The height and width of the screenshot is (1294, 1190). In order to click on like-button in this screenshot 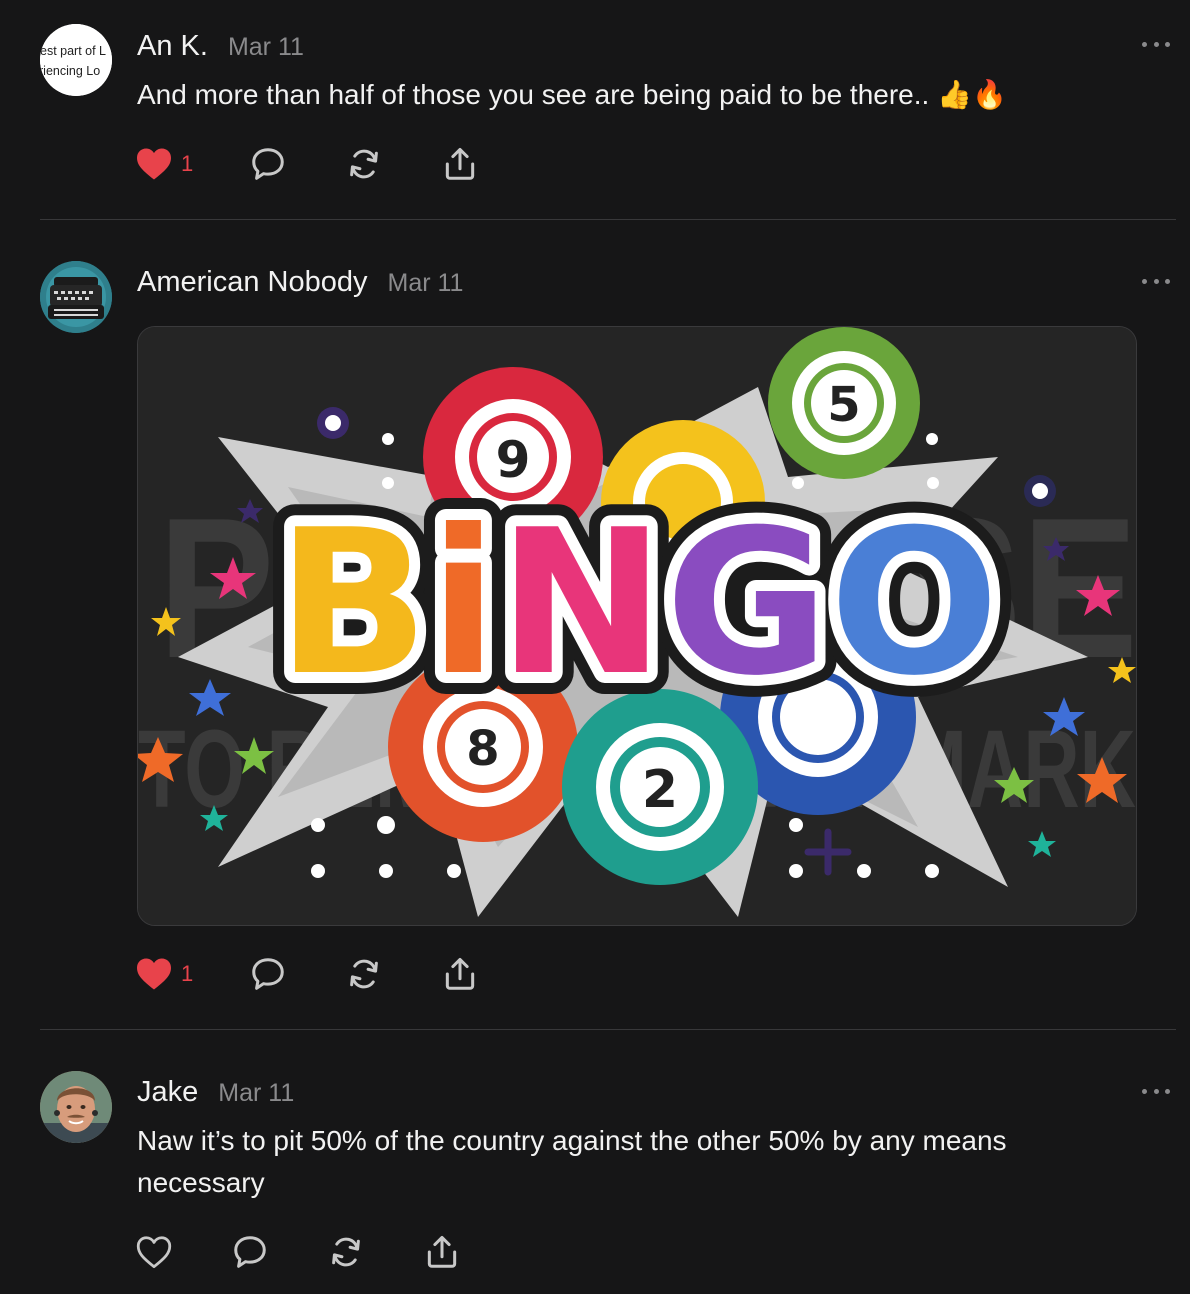, I will do `click(183, 1252)`.